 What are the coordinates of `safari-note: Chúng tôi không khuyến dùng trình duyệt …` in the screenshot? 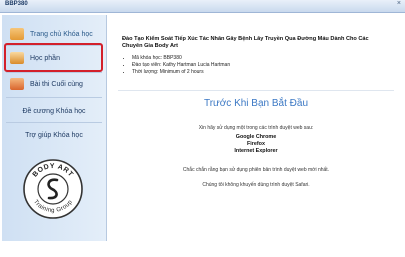 It's located at (256, 185).